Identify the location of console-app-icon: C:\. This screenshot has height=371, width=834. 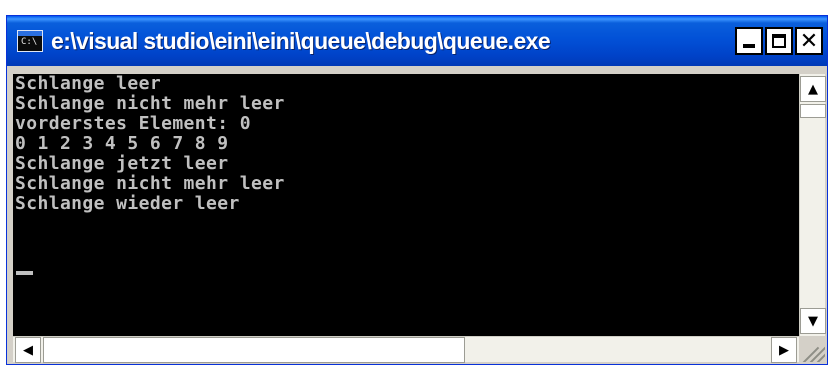
(30, 41).